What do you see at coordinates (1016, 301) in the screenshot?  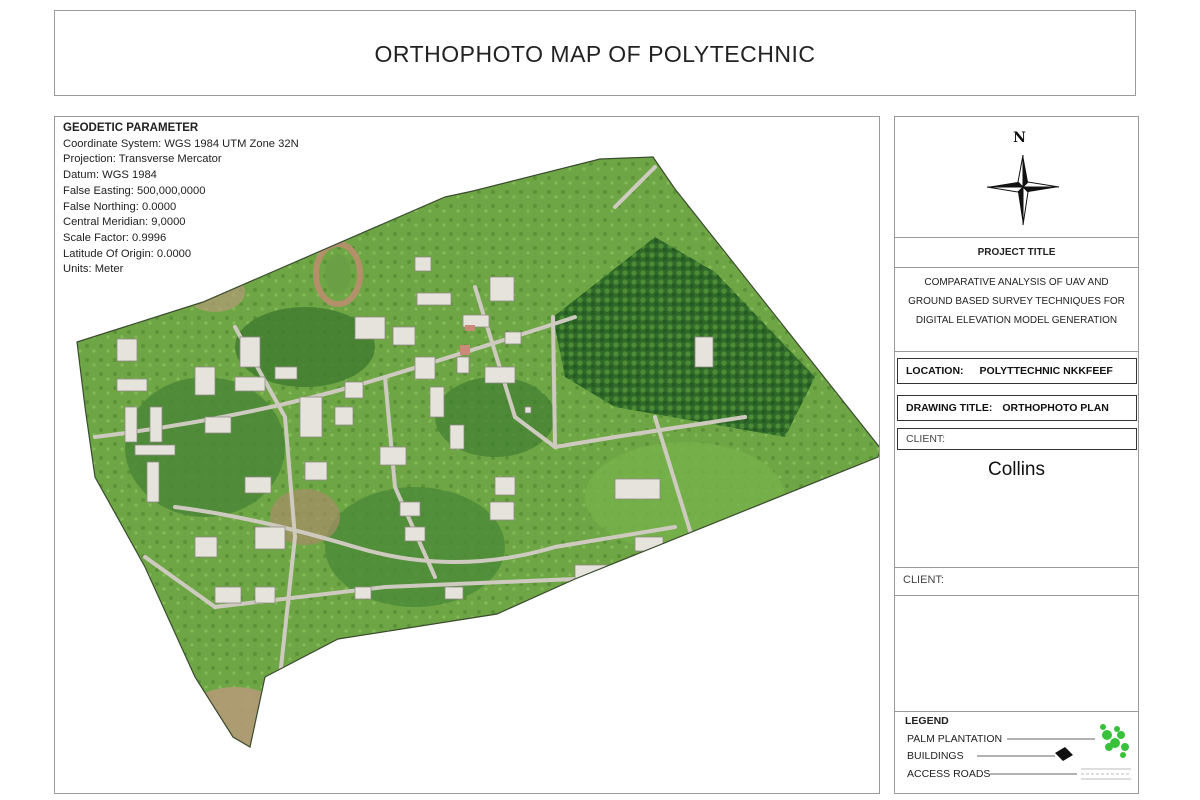 I see `project-title-line: GROUND BASED SURVEY TECHNIQUES FOR` at bounding box center [1016, 301].